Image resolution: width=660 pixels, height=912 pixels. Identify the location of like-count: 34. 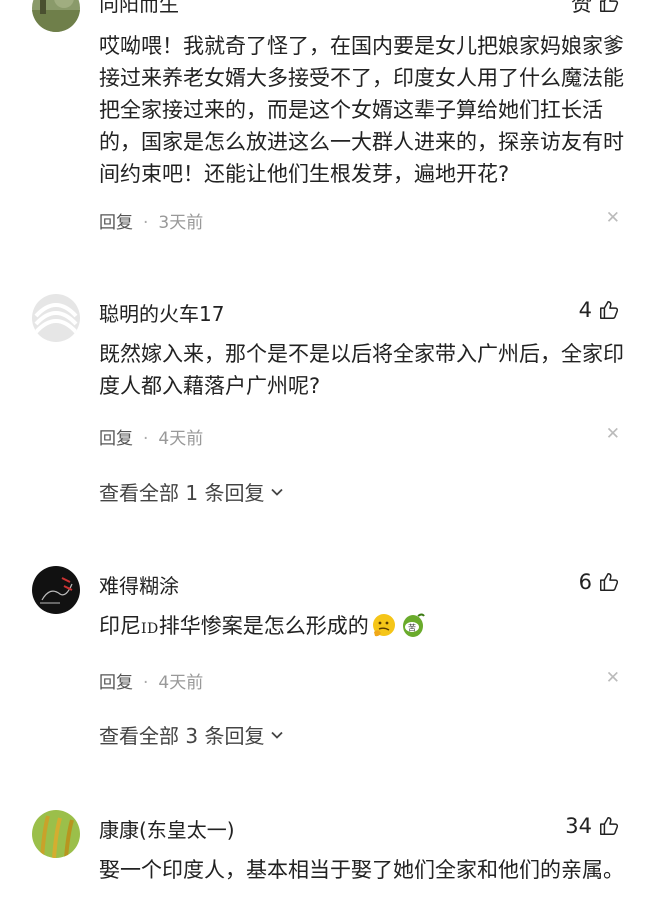
(578, 826).